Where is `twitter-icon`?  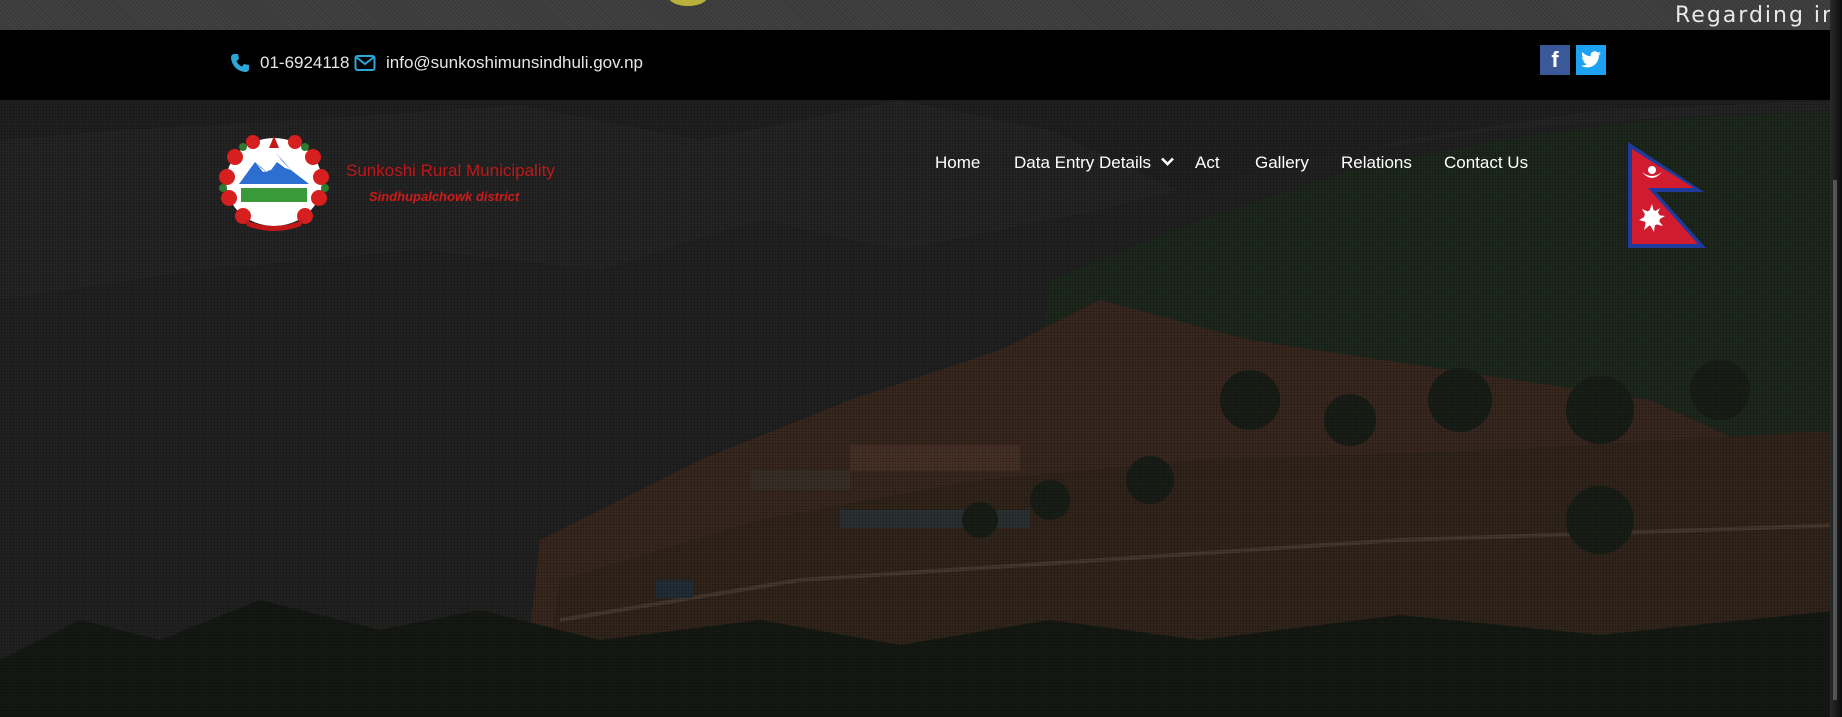
twitter-icon is located at coordinates (1591, 59).